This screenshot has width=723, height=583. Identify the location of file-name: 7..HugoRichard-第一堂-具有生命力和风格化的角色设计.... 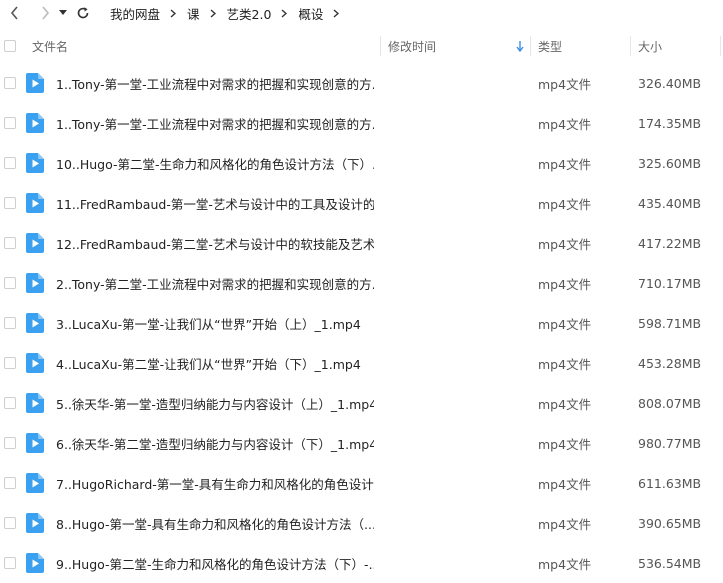
(215, 483).